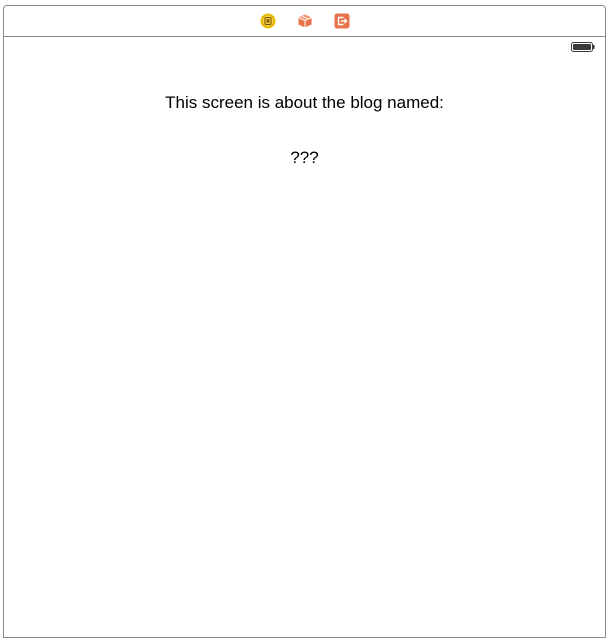 Image resolution: width=610 pixels, height=642 pixels. I want to click on blog-title-label: This screen is about the blog named:, so click(304, 102).